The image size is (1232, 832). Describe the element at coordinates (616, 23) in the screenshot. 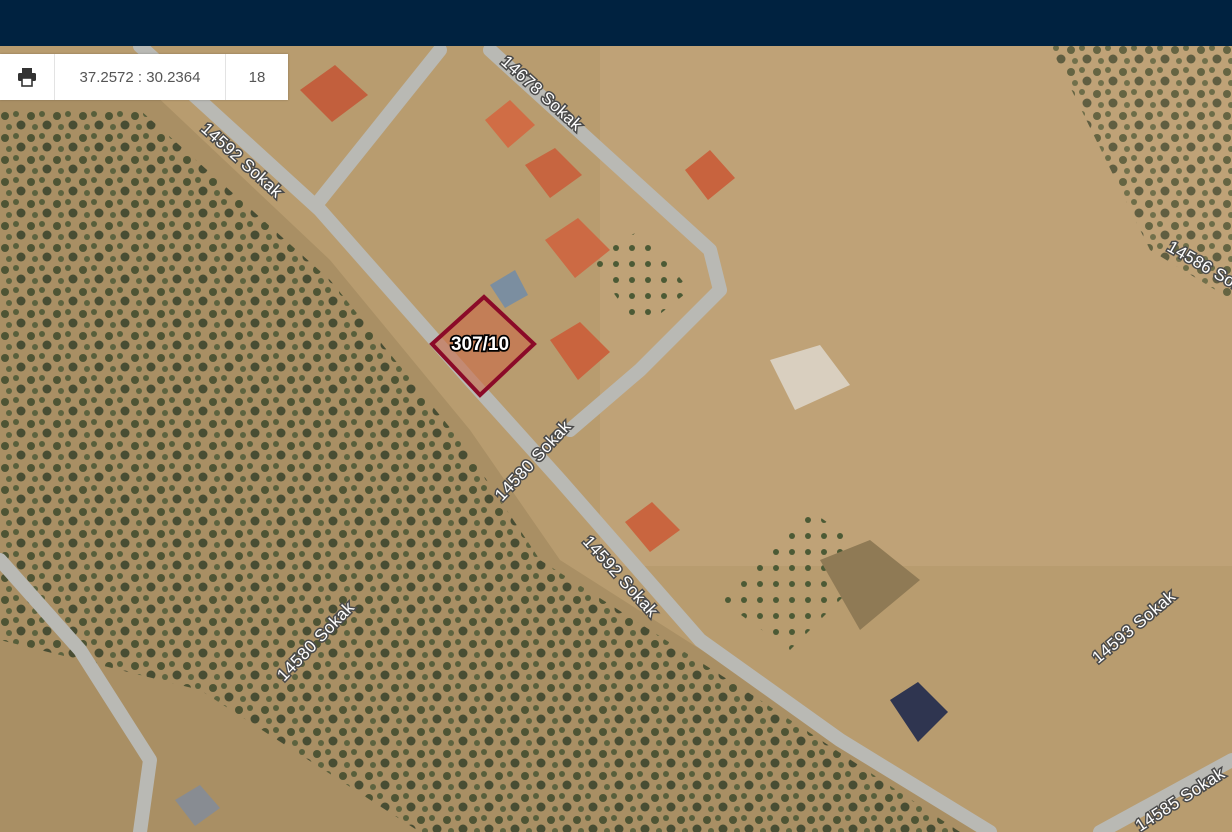

I see `top-navigation-bar` at that location.